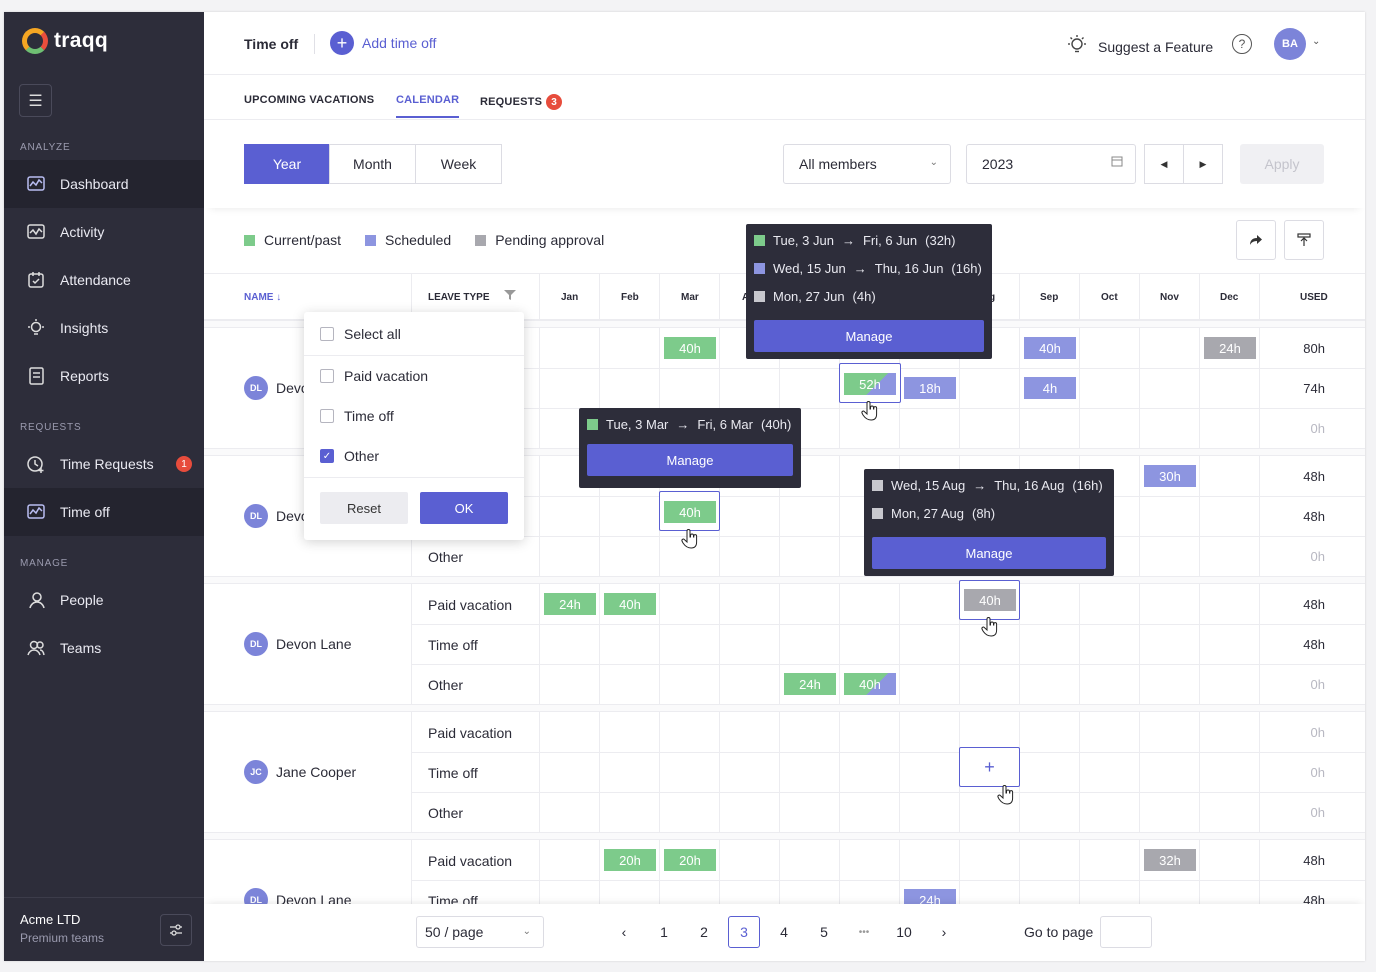 This screenshot has height=972, width=1376. What do you see at coordinates (418, 240) in the screenshot?
I see `legend-label: Scheduled` at bounding box center [418, 240].